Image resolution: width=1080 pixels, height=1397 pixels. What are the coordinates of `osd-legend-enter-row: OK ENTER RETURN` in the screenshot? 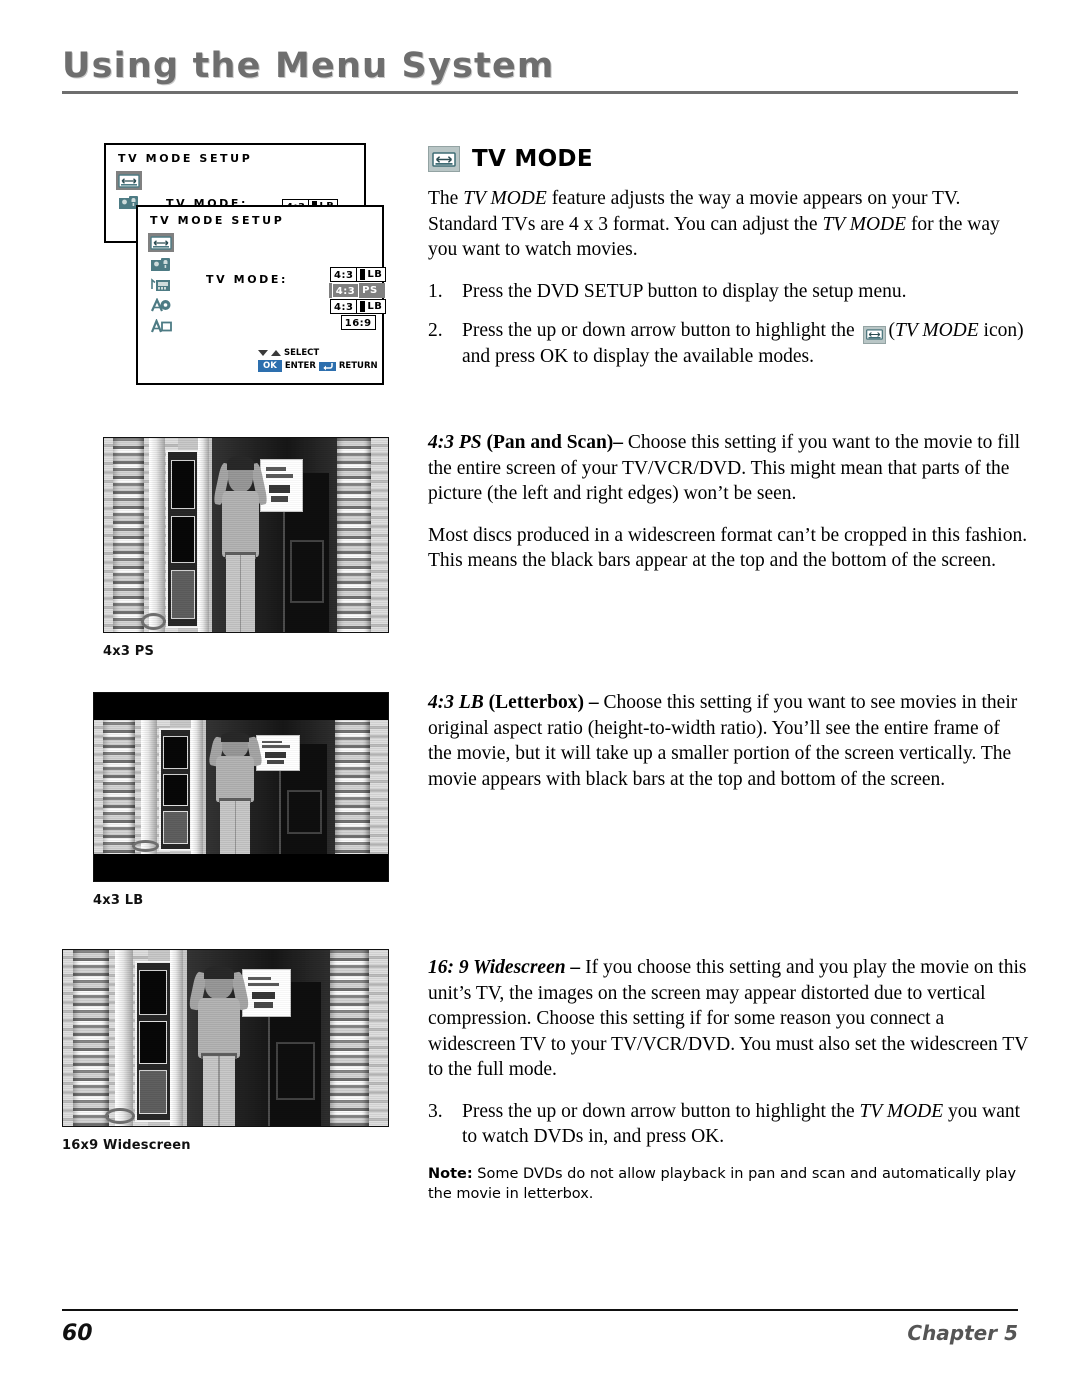 It's located at (318, 366).